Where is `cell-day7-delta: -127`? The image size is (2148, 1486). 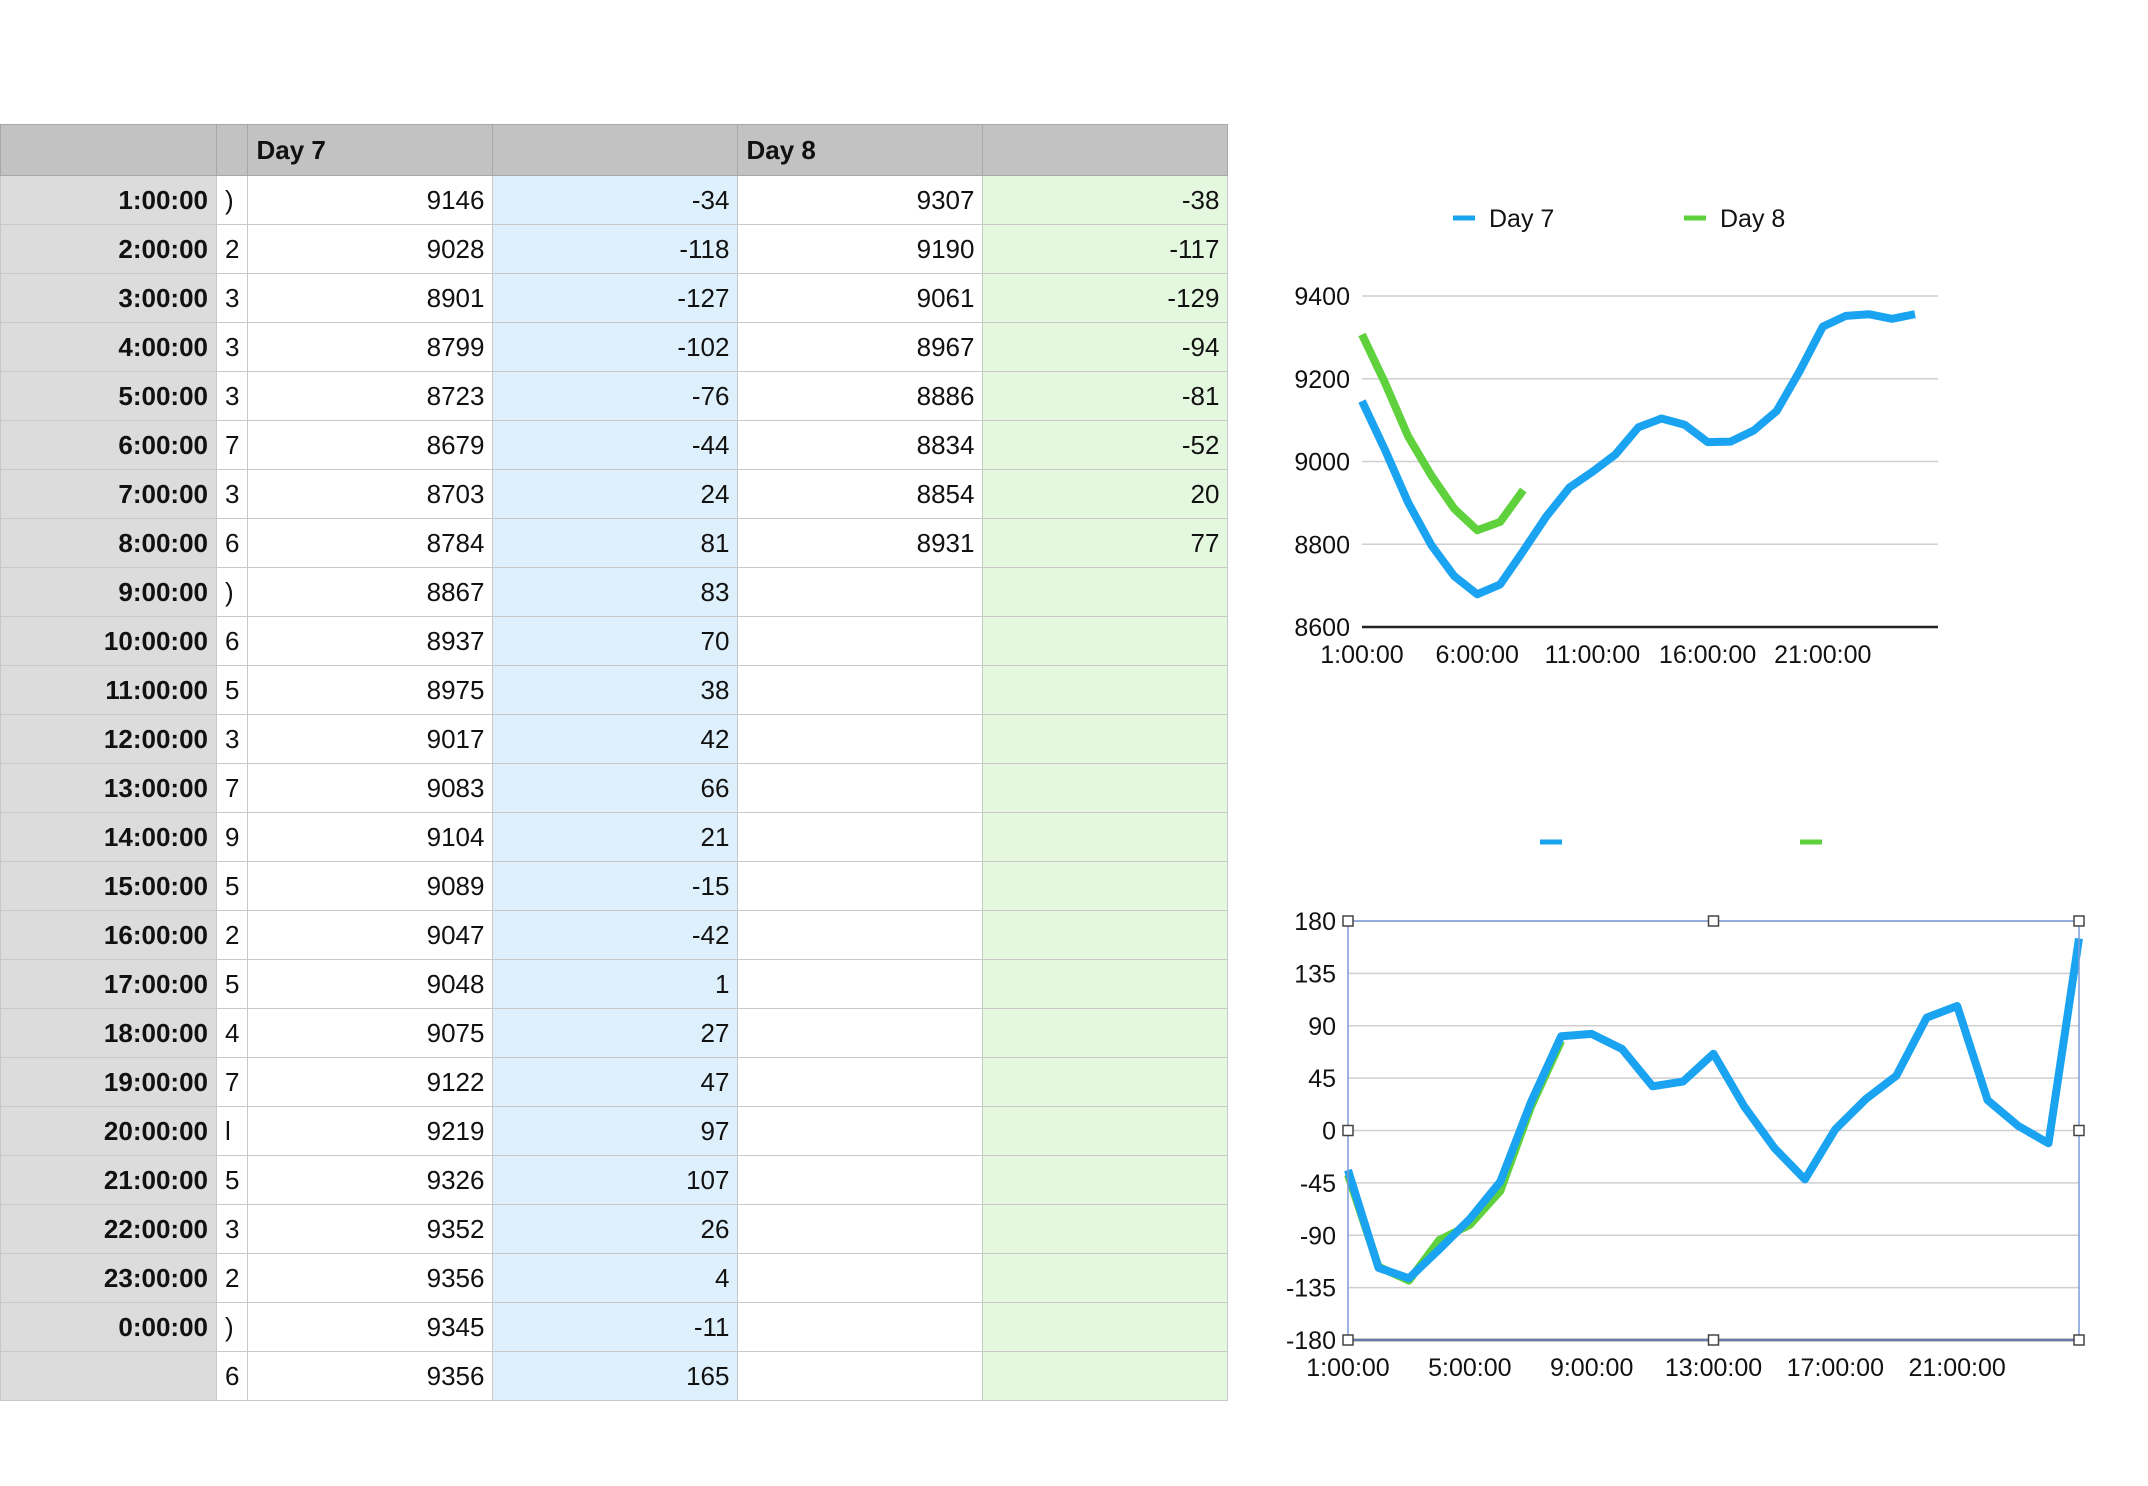
cell-day7-delta: -127 is located at coordinates (615, 298).